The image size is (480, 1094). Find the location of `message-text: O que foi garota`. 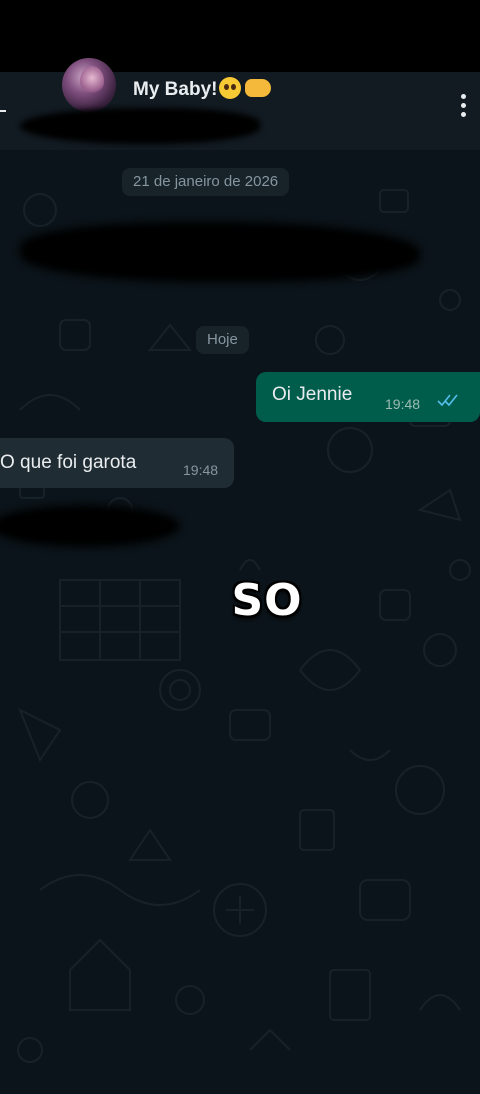

message-text: O que foi garota is located at coordinates (68, 462).